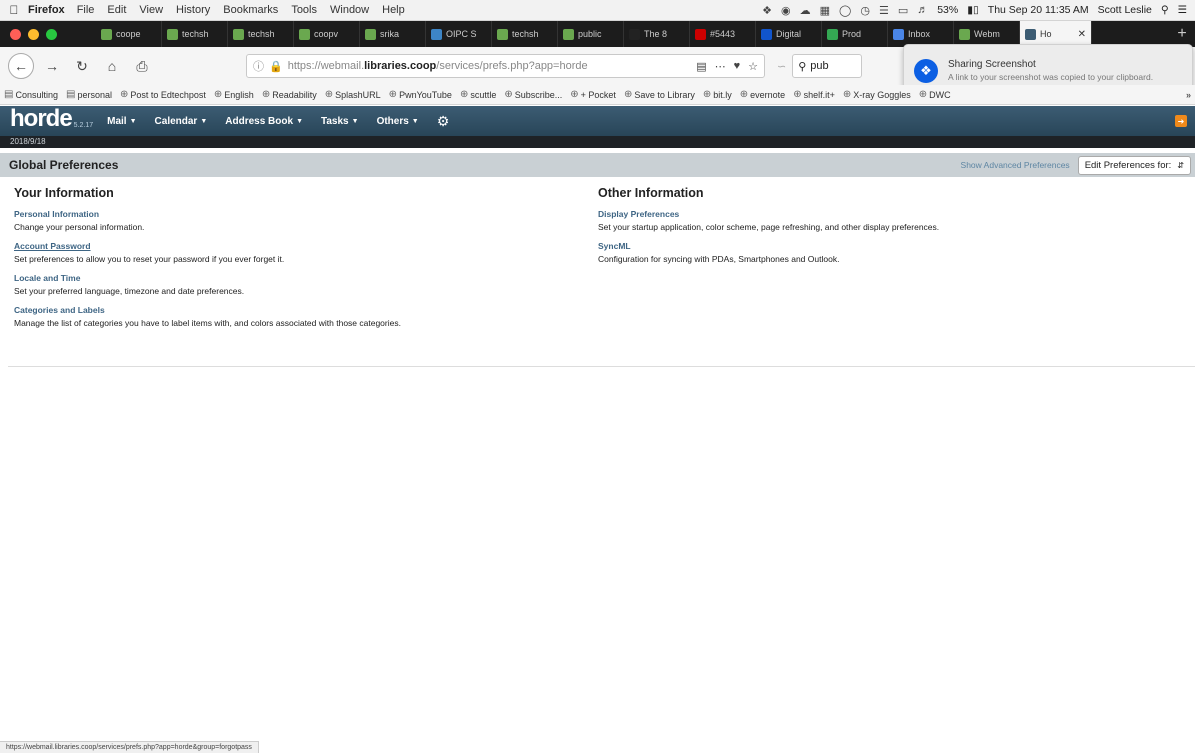 The image size is (1195, 753). What do you see at coordinates (723, 34) in the screenshot?
I see `browser-tab: #5443` at bounding box center [723, 34].